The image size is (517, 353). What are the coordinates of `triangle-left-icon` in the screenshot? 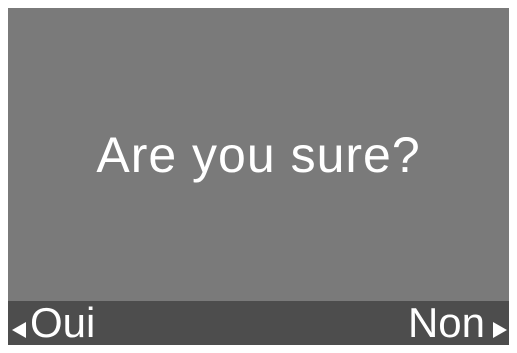 It's located at (19, 330).